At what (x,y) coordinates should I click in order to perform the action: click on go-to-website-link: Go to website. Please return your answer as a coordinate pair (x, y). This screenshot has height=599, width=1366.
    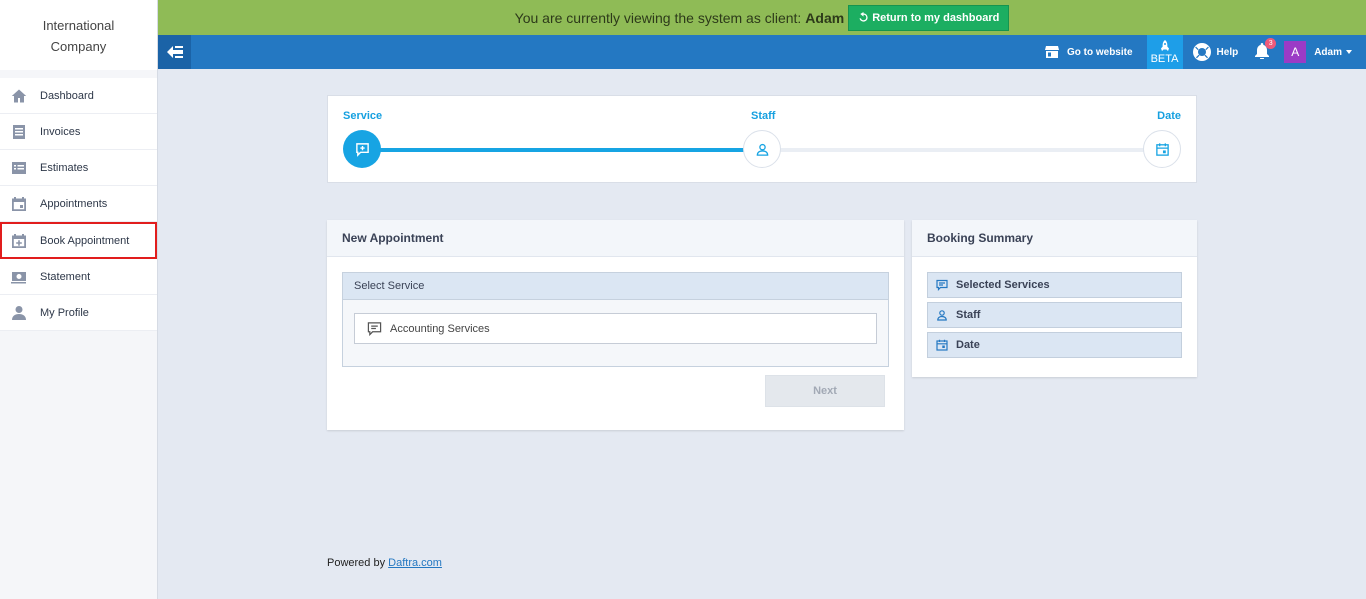
    Looking at the image, I should click on (1088, 52).